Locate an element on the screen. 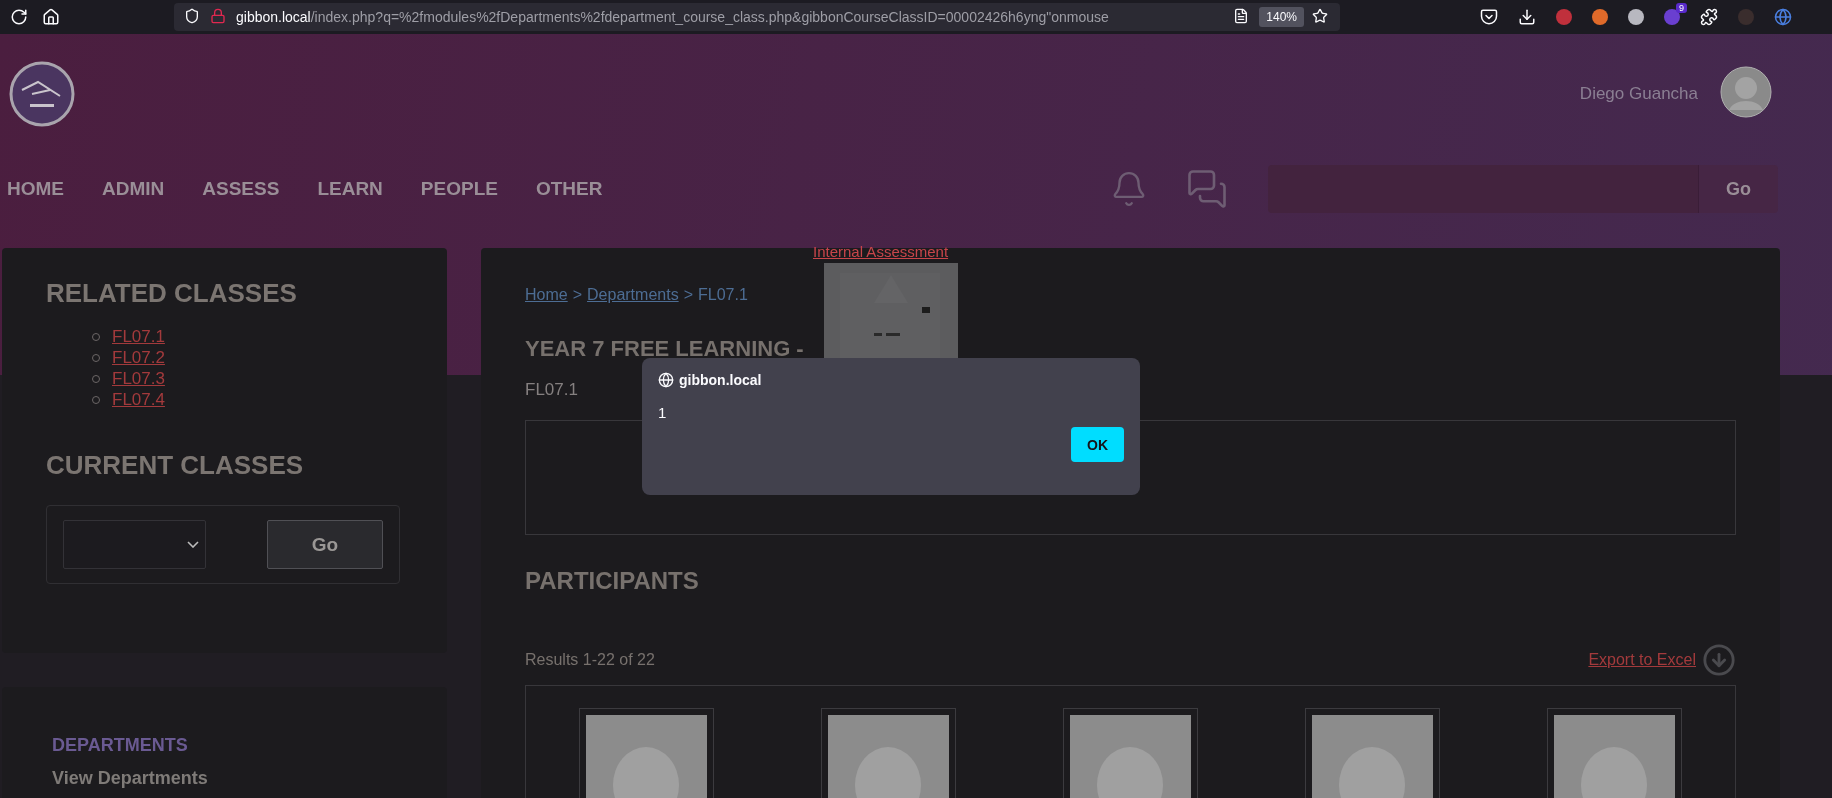 This screenshot has width=1832, height=798. chevron-icon is located at coordinates (193, 544).